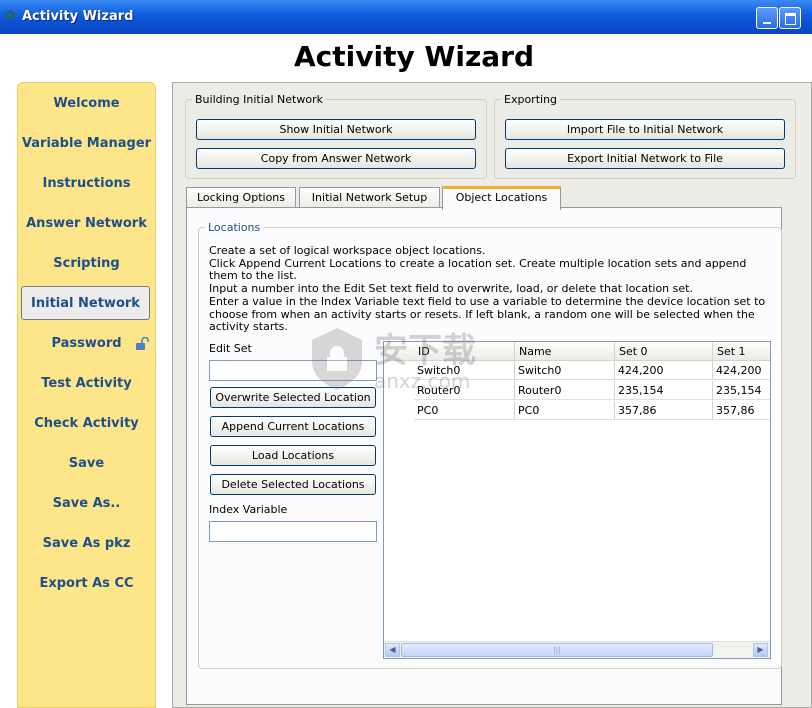 This screenshot has height=708, width=812. What do you see at coordinates (422, 381) in the screenshot?
I see `watermark-subtext: anxz.com` at bounding box center [422, 381].